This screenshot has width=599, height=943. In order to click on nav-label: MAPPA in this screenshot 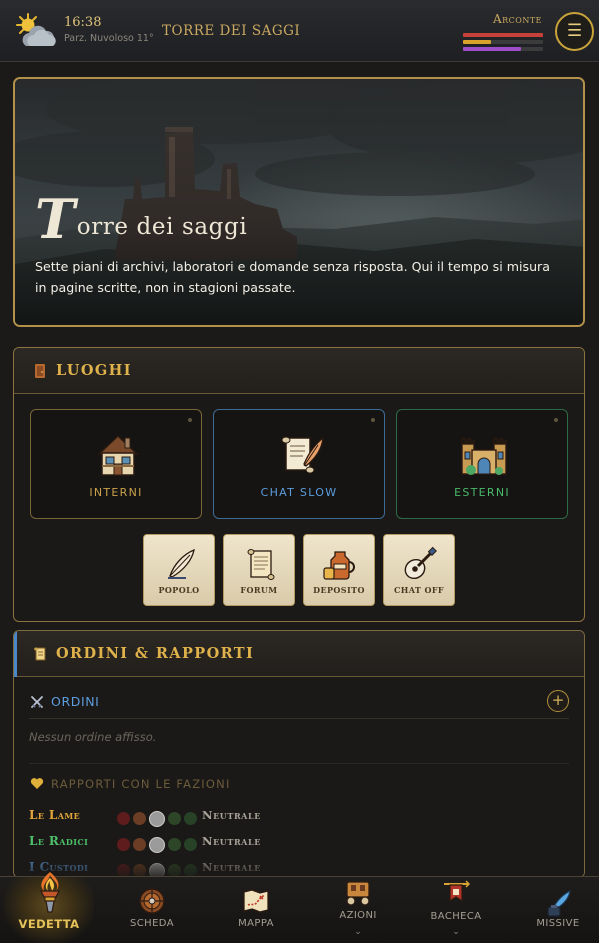, I will do `click(256, 923)`.